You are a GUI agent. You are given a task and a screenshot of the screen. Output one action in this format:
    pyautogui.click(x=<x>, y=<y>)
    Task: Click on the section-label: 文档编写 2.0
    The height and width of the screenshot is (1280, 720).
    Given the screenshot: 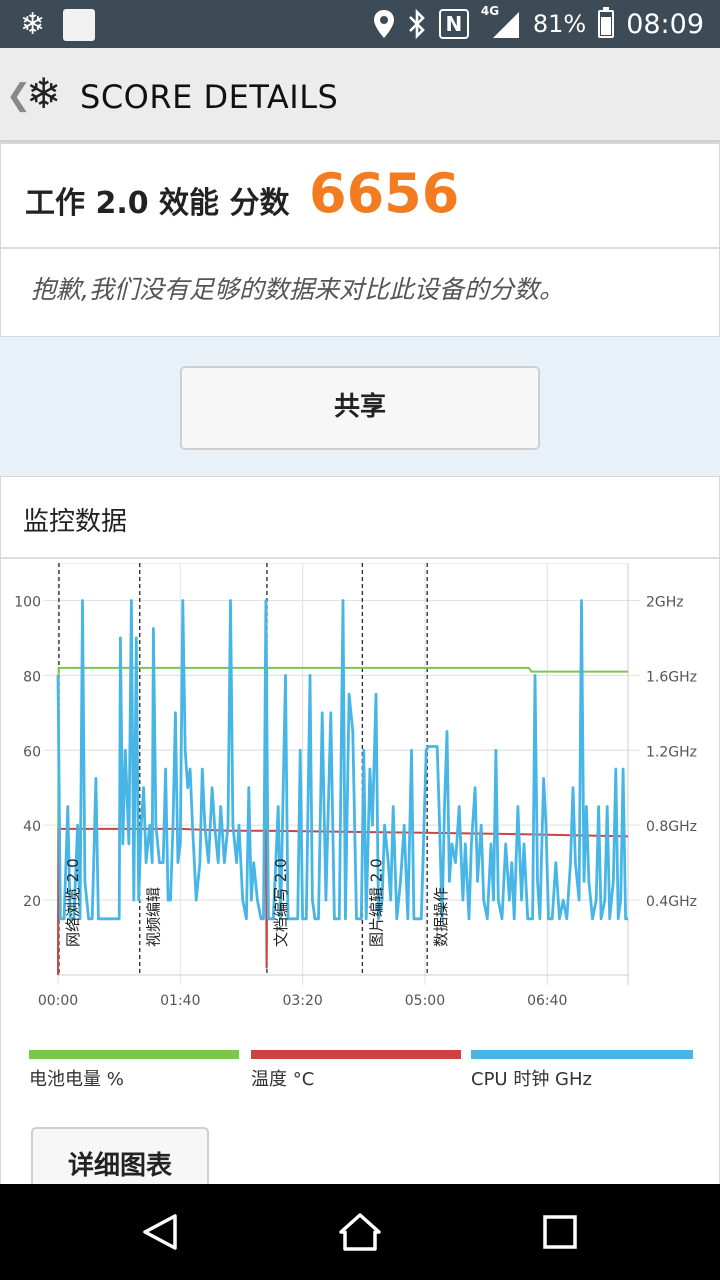 What is the action you would take?
    pyautogui.click(x=281, y=902)
    